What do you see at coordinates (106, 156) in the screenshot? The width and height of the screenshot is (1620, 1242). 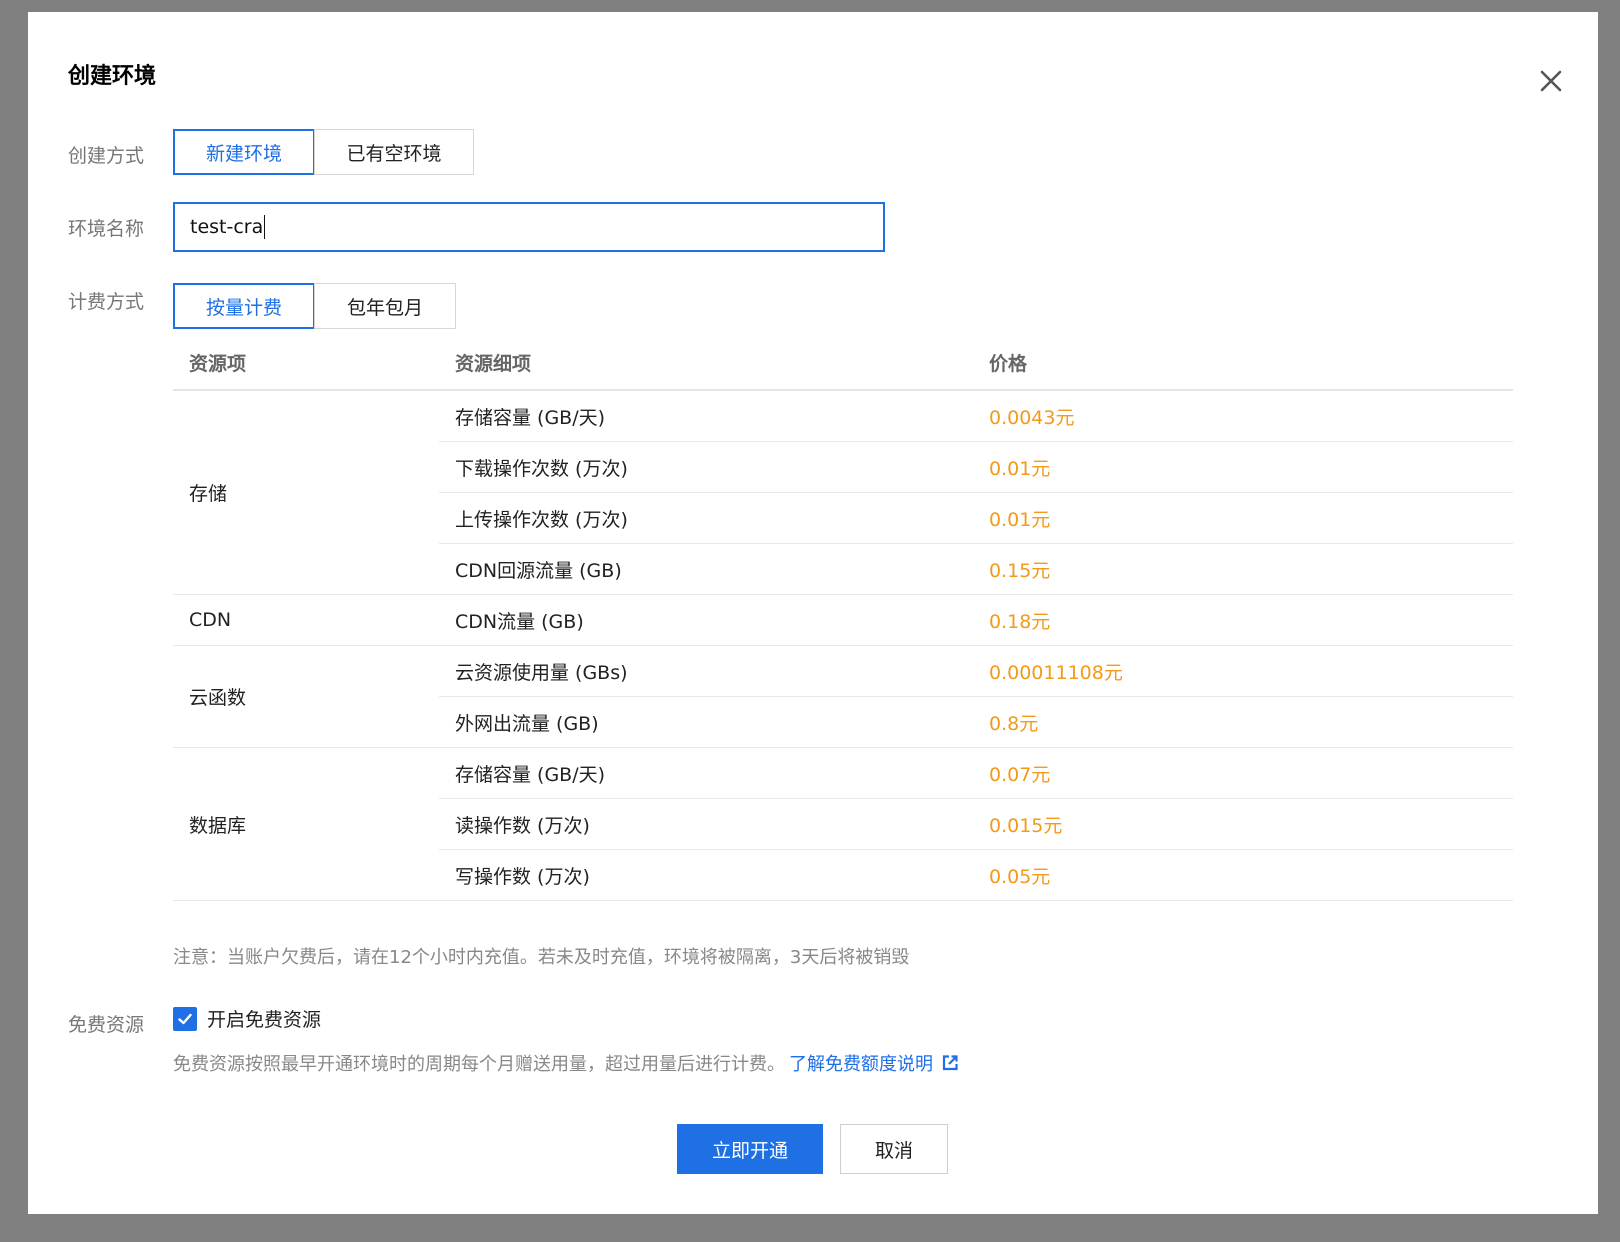 I see `create-method-label: 创建方式` at bounding box center [106, 156].